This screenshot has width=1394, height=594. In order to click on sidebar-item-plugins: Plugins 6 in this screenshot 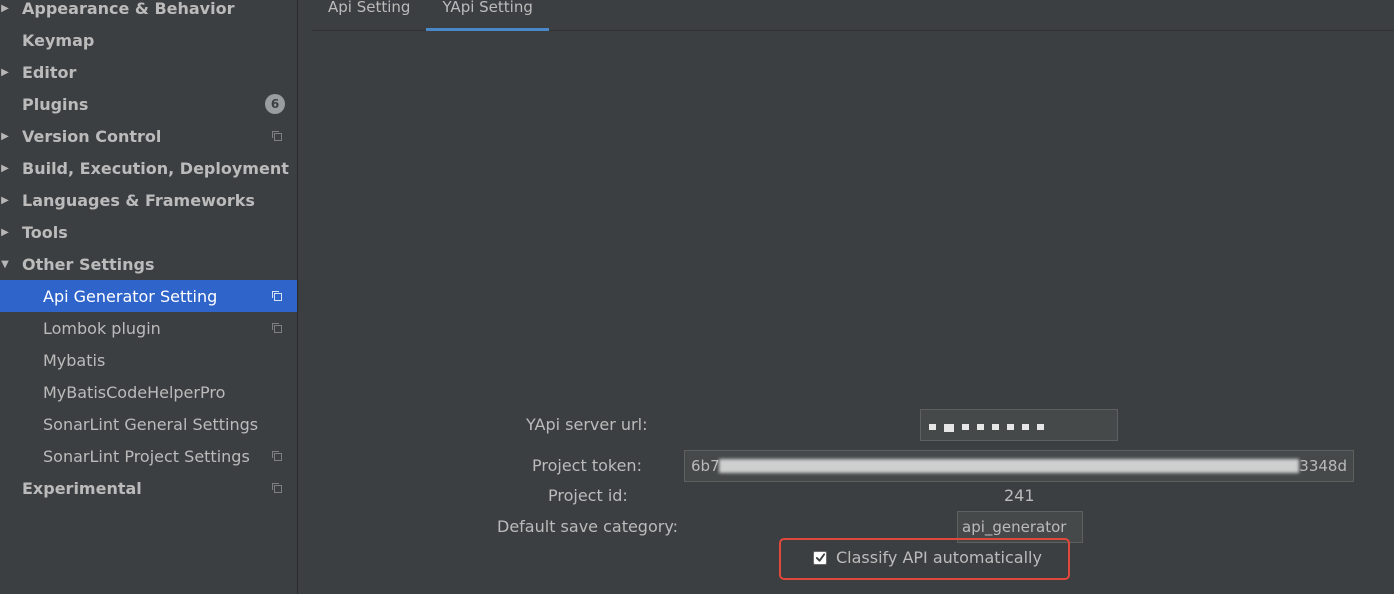, I will do `click(148, 104)`.